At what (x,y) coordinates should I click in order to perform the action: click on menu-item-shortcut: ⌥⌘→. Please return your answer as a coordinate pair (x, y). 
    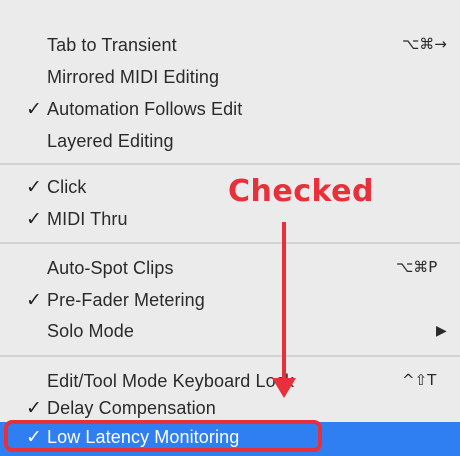
    Looking at the image, I should click on (424, 44).